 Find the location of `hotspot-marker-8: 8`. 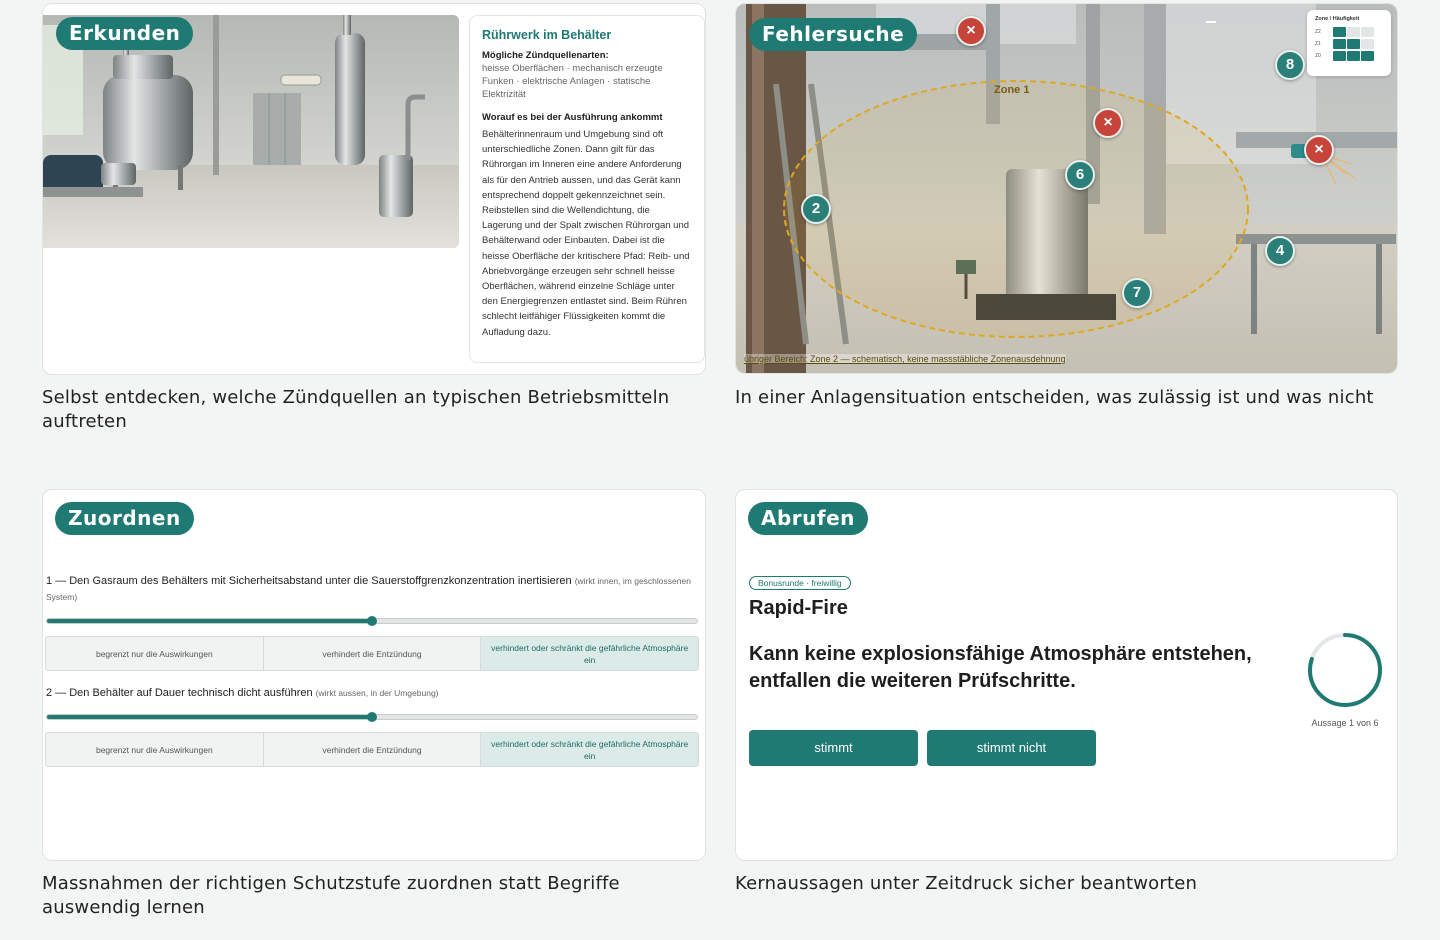

hotspot-marker-8: 8 is located at coordinates (1290, 65).